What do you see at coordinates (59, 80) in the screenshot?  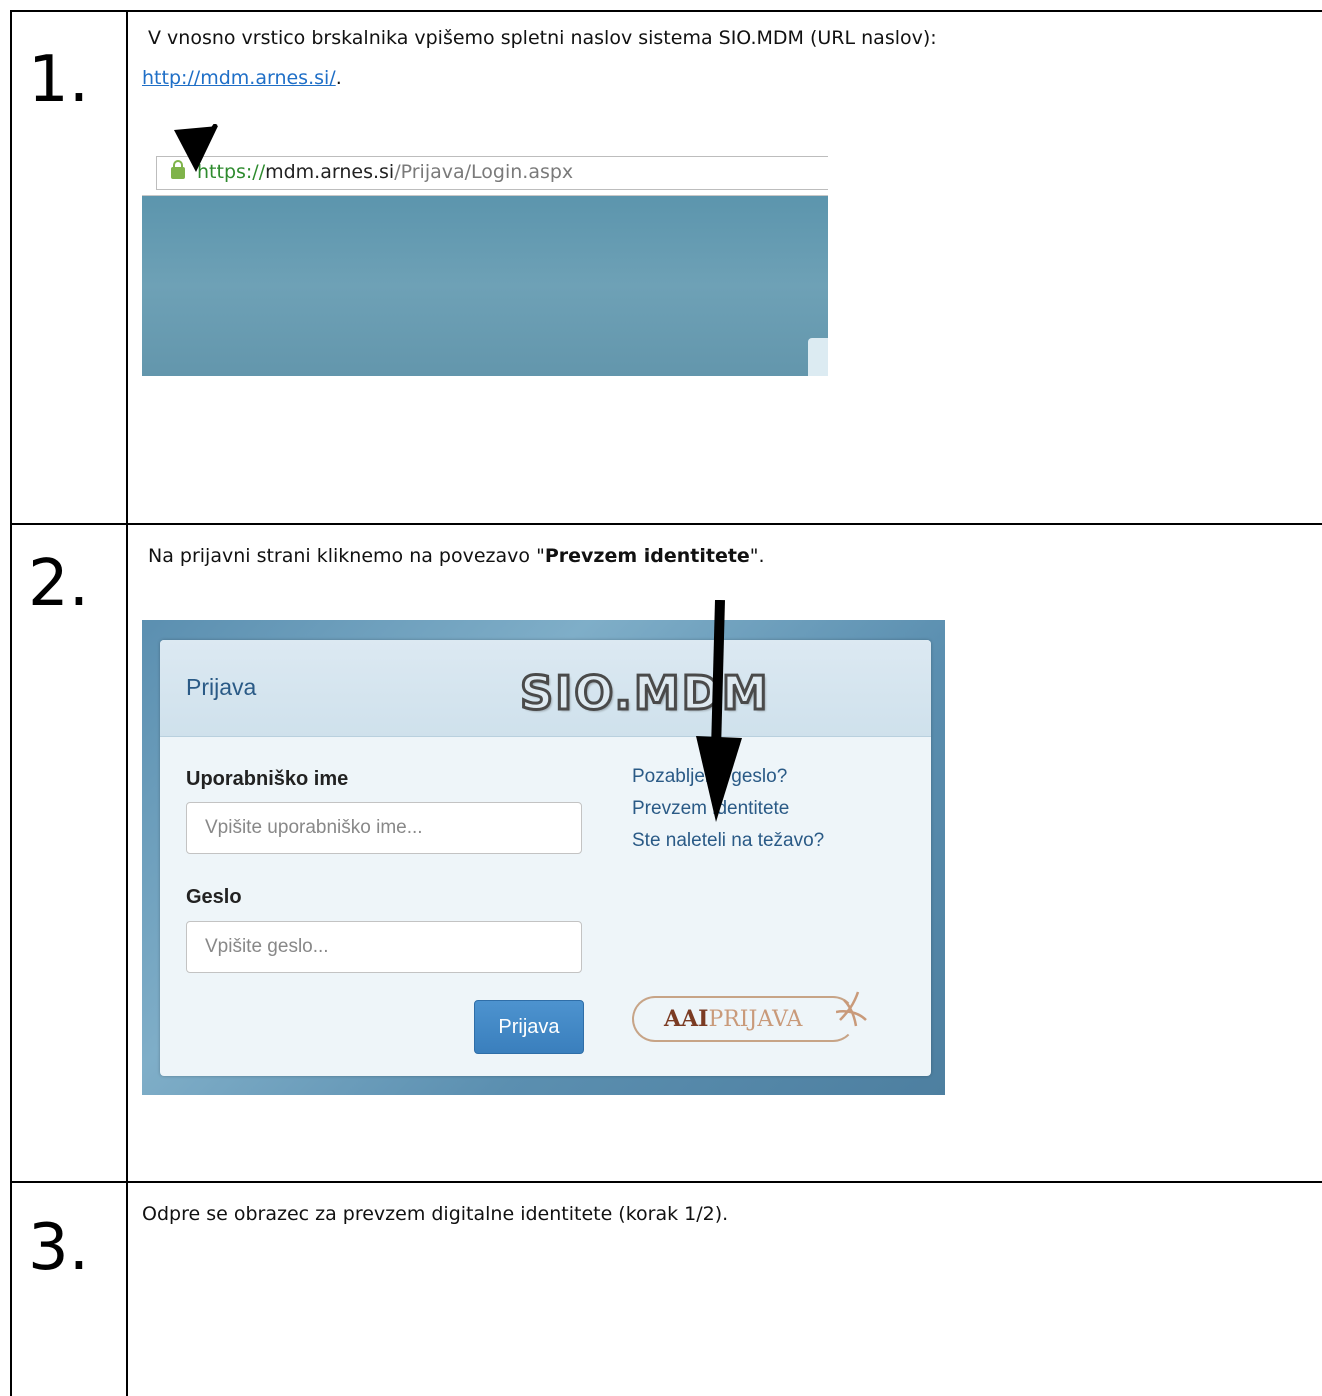 I see `step-1-number: 1.` at bounding box center [59, 80].